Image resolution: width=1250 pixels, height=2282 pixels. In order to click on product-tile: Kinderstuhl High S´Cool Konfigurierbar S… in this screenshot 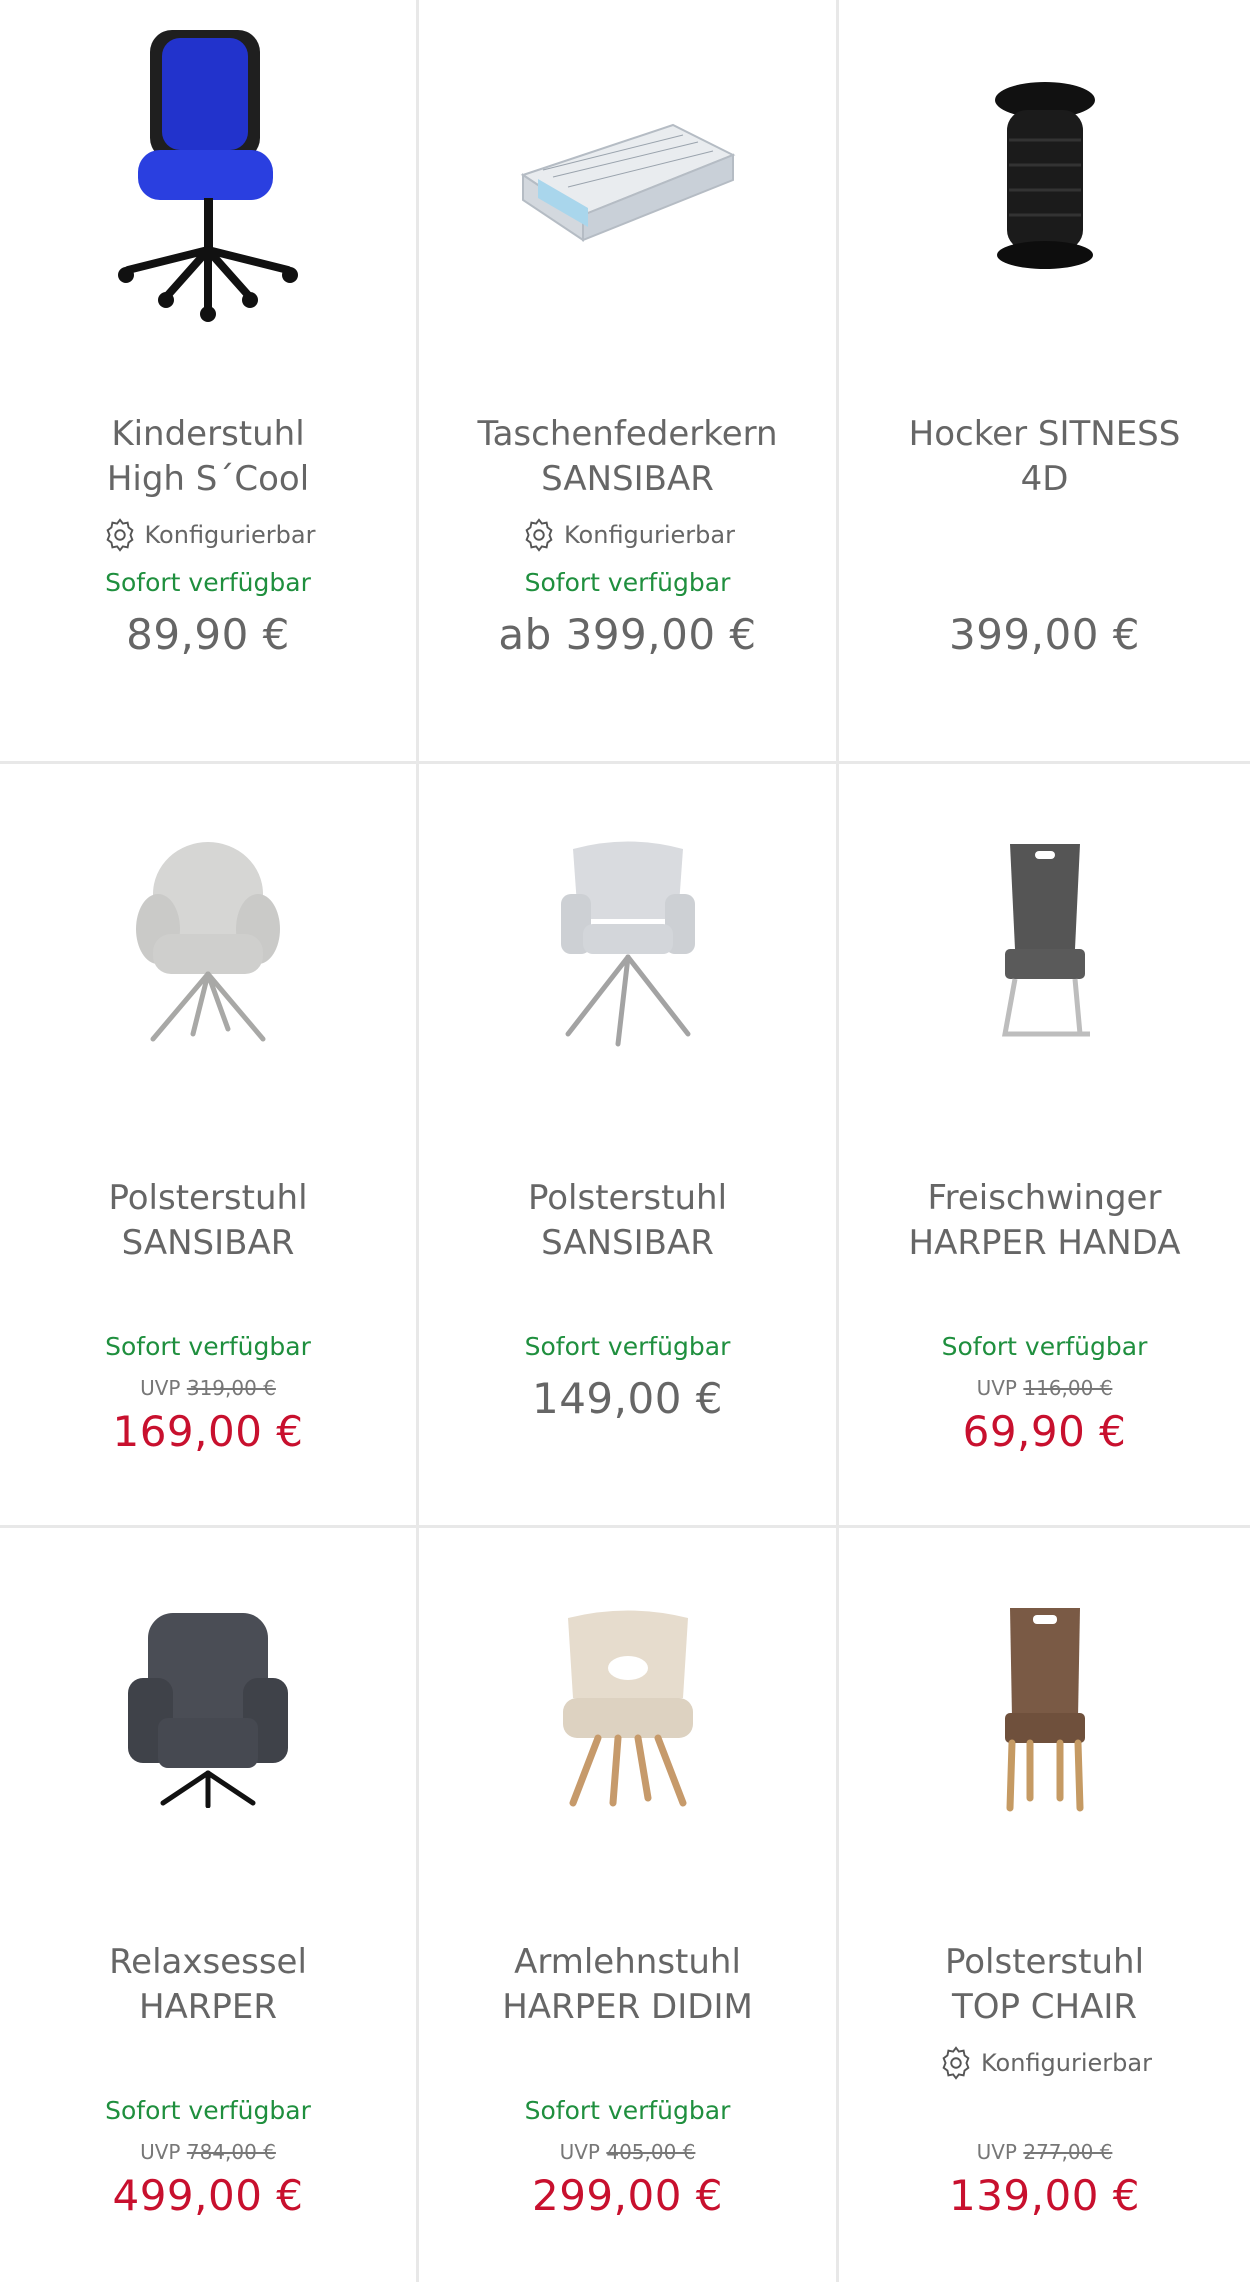, I will do `click(209, 382)`.